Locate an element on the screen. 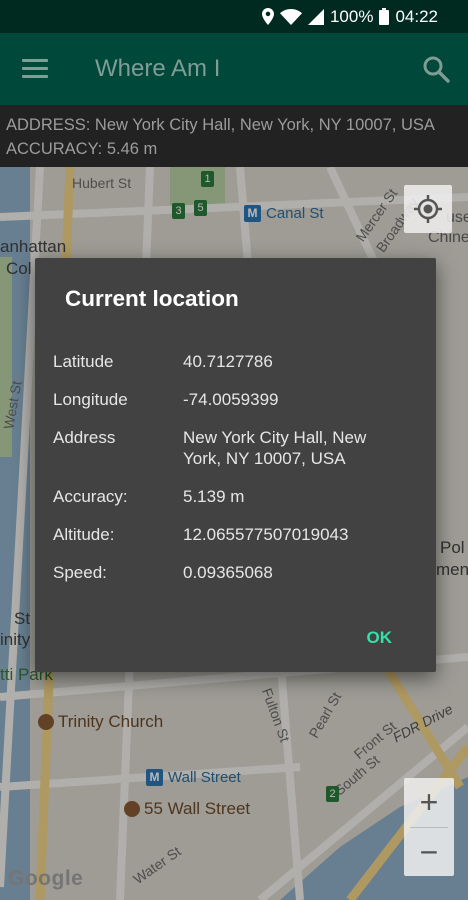 The width and height of the screenshot is (468, 900). zoom-out-button: − is located at coordinates (429, 852).